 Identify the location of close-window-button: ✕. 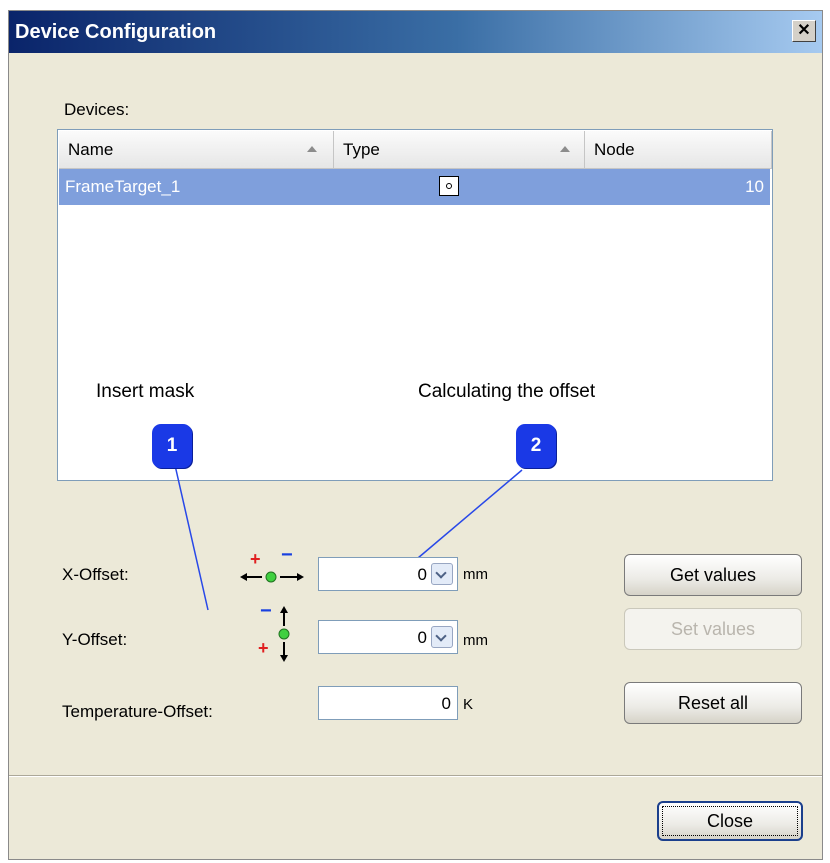
(804, 31).